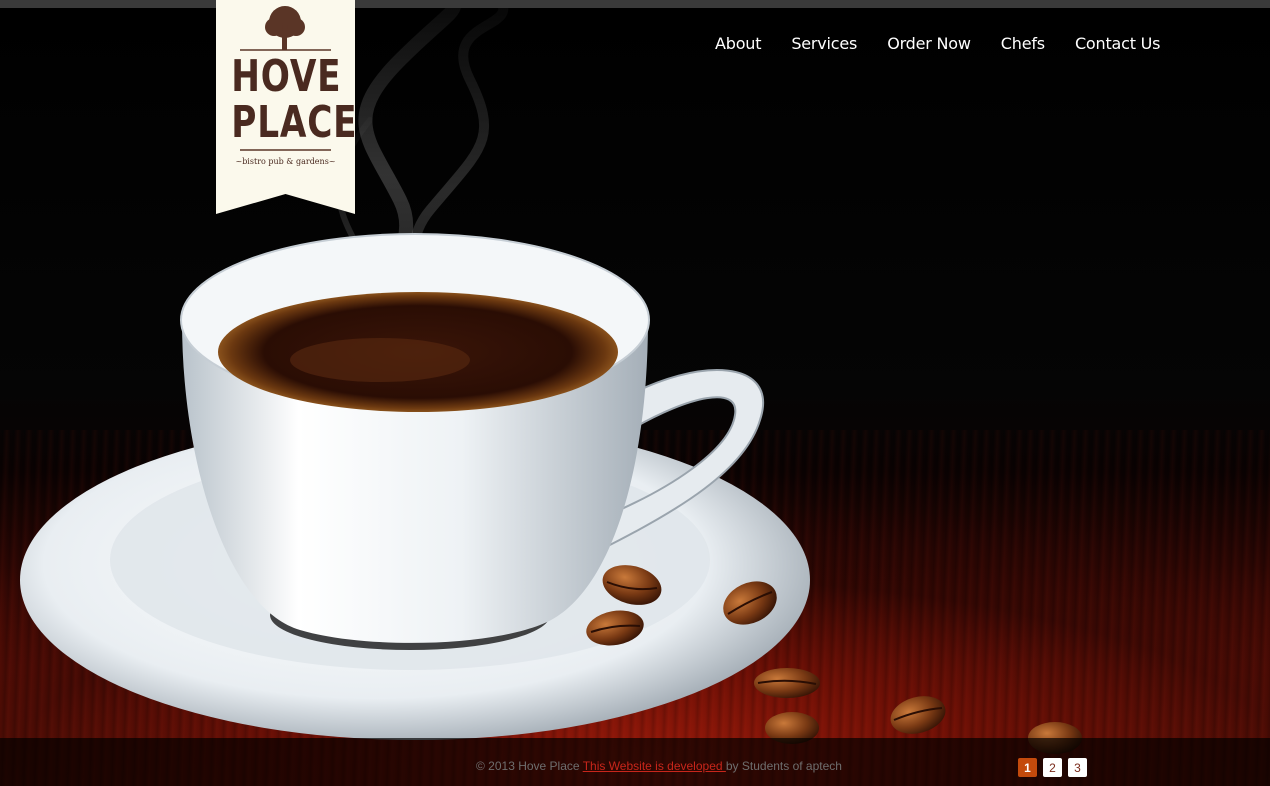 The image size is (1270, 786). I want to click on footer-suffix: by Students of aptech, so click(783, 766).